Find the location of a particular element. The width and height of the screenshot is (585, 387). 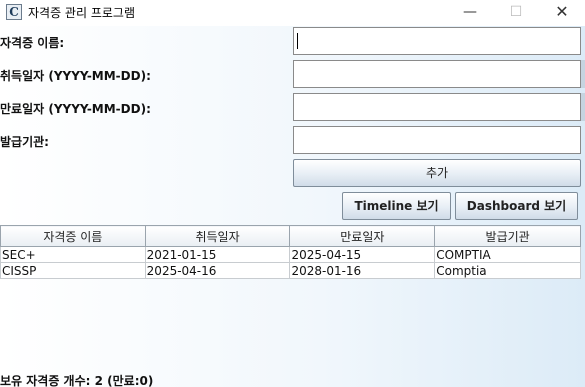

cell-acquired: 2021-01-15 is located at coordinates (217, 254).